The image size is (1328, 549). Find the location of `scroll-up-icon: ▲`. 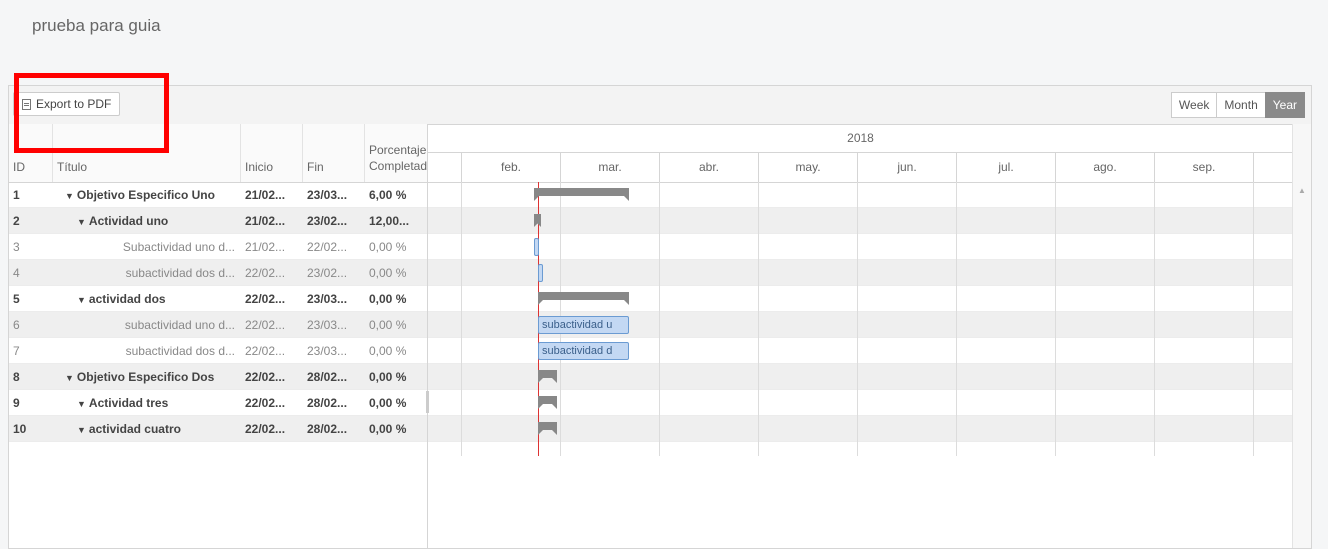

scroll-up-icon: ▲ is located at coordinates (1302, 190).